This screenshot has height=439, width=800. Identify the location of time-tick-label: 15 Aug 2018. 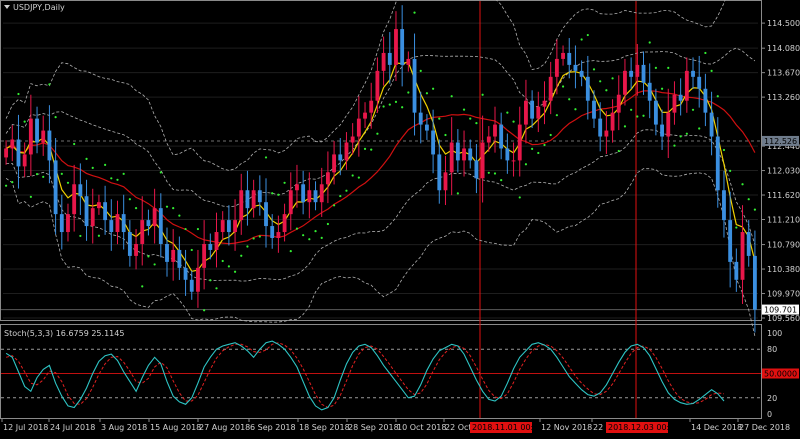
(175, 427).